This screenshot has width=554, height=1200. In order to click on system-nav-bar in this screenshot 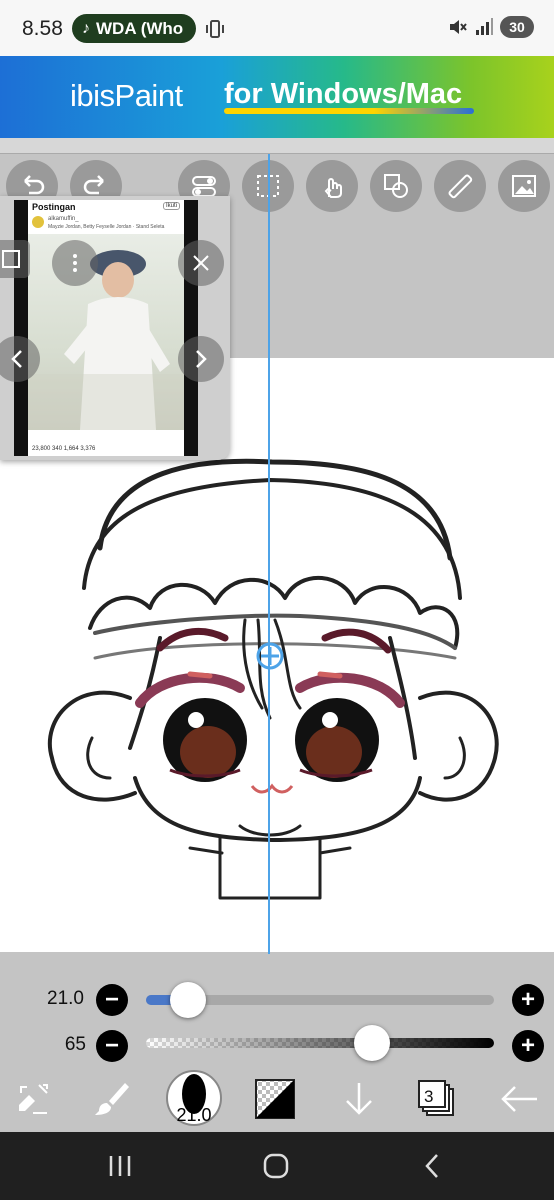, I will do `click(277, 1166)`.